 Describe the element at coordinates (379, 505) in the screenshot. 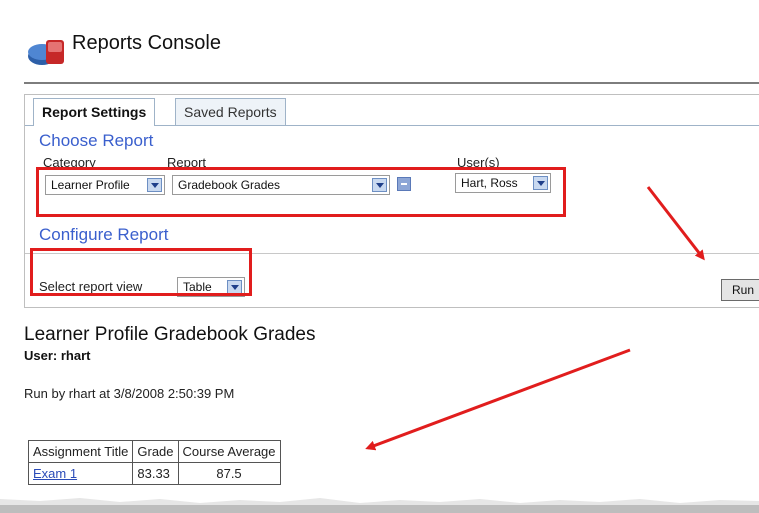

I see `torn-edge` at that location.